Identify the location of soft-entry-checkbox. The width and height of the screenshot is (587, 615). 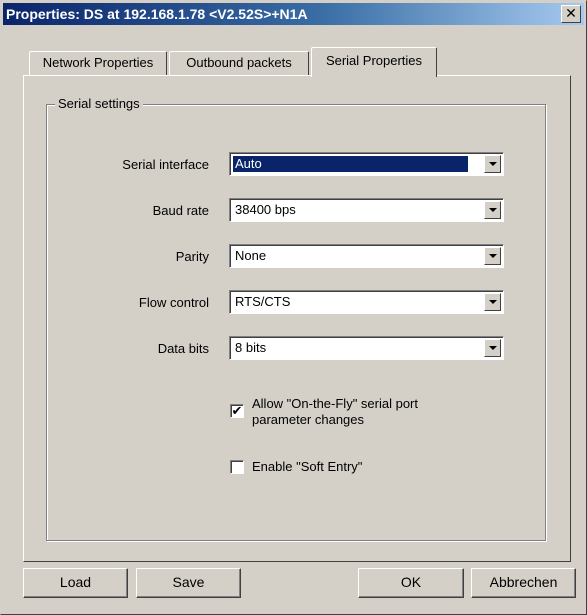
(237, 467).